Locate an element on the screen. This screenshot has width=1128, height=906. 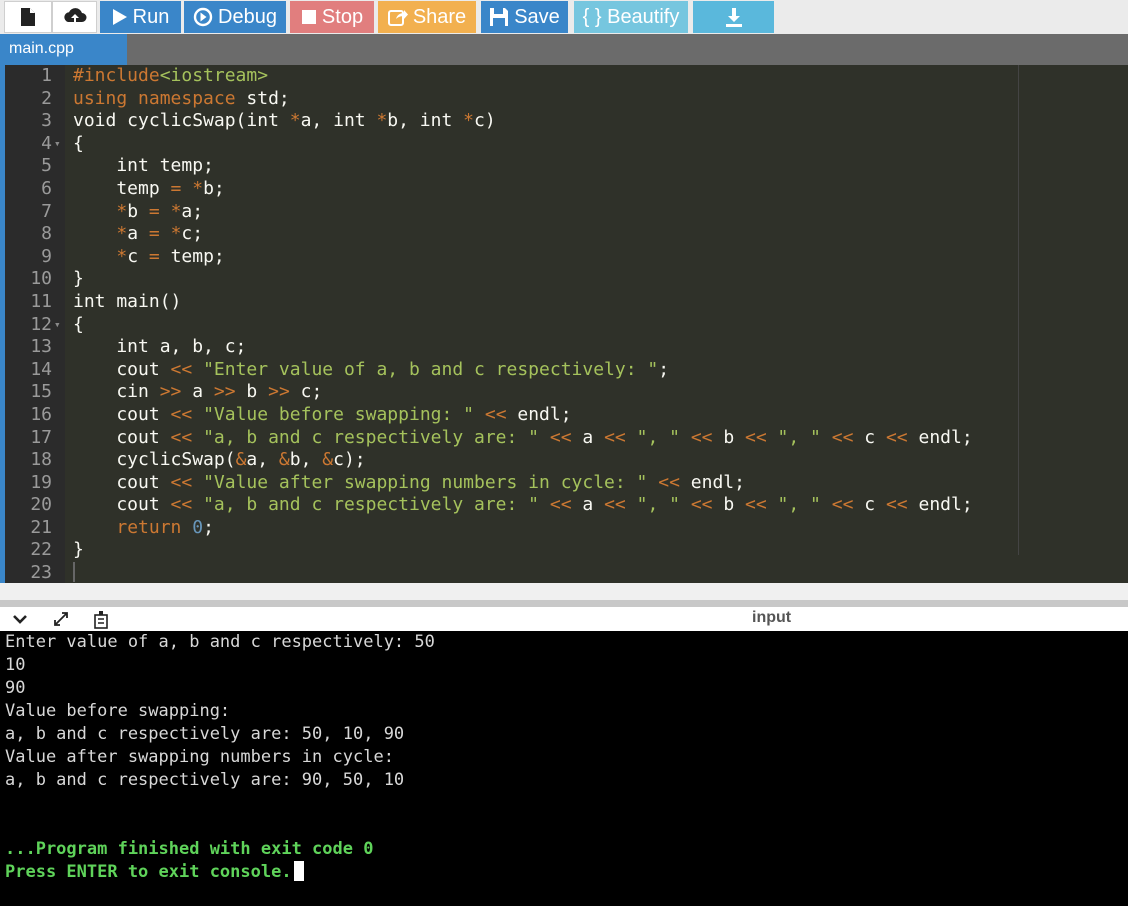
upload-button is located at coordinates (74, 17).